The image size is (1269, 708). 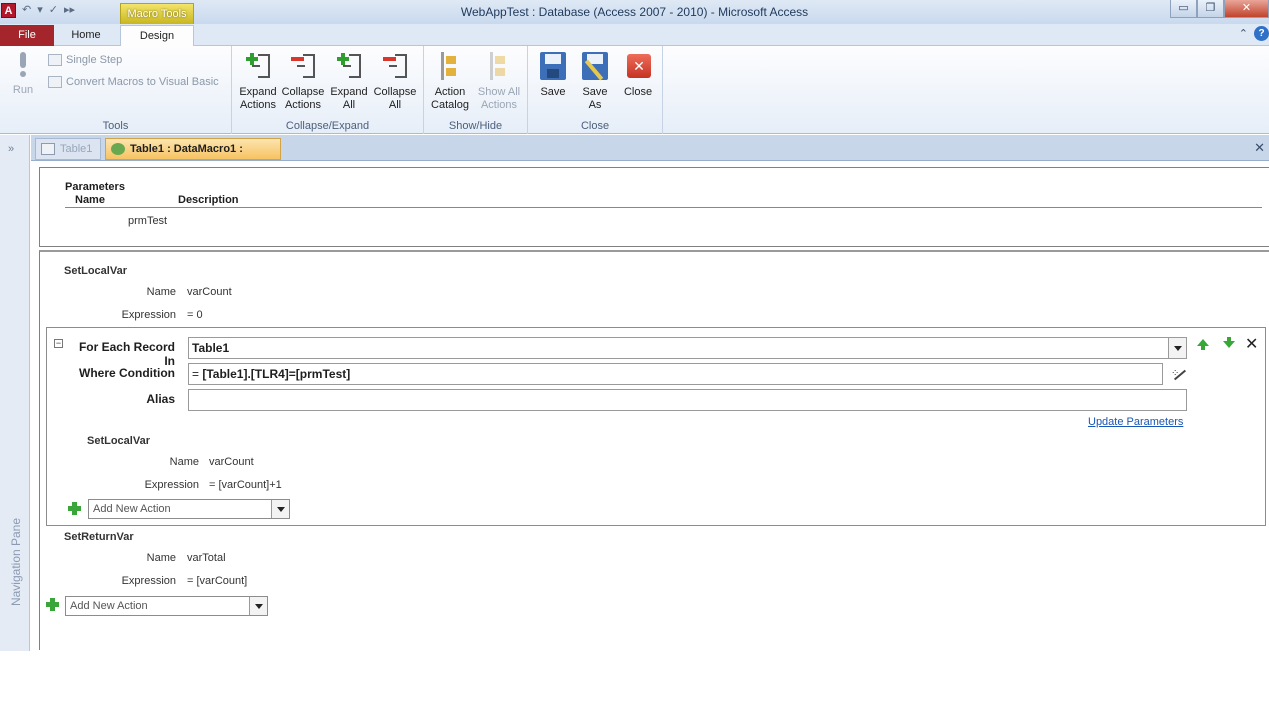 What do you see at coordinates (1135, 422) in the screenshot?
I see `update-parameters-link: Update Parameters` at bounding box center [1135, 422].